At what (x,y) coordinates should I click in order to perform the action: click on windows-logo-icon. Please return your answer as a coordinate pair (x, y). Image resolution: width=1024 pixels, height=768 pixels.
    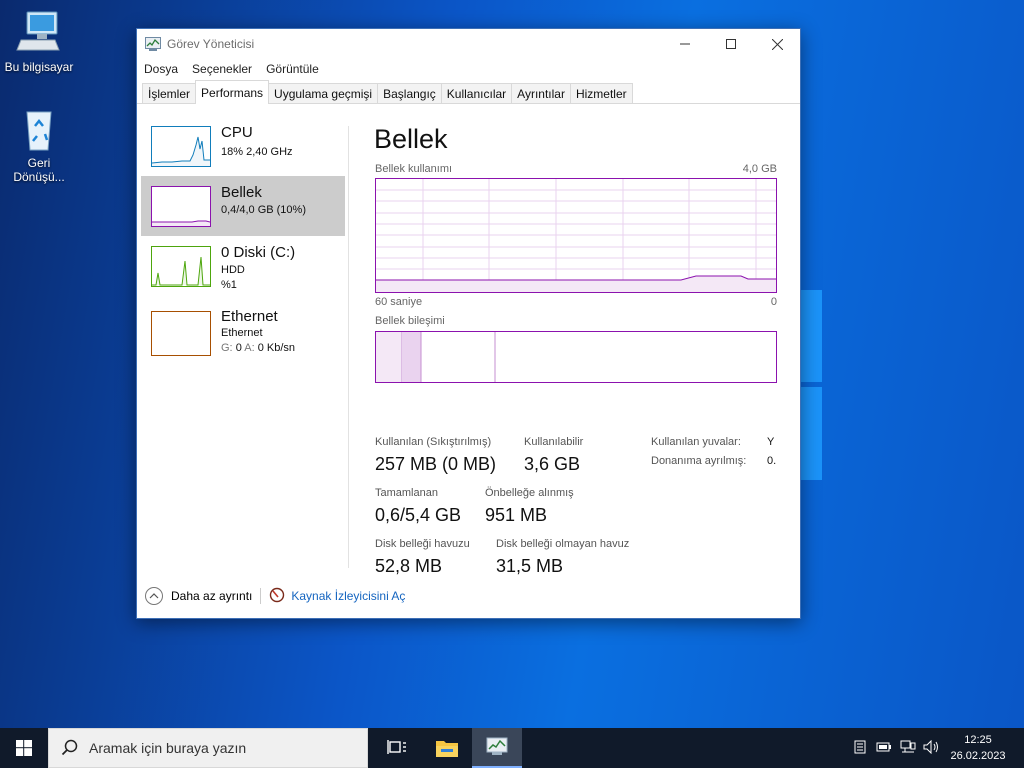
    Looking at the image, I should click on (24, 748).